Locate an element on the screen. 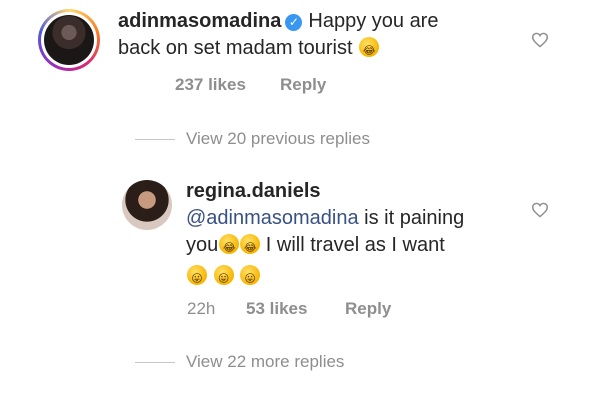 This screenshot has height=400, width=600. reply-text-you: you is located at coordinates (202, 245).